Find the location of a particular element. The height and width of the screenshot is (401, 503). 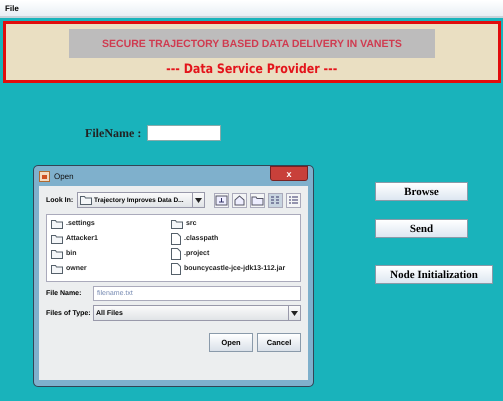

field-label: FileName : is located at coordinates (113, 133).